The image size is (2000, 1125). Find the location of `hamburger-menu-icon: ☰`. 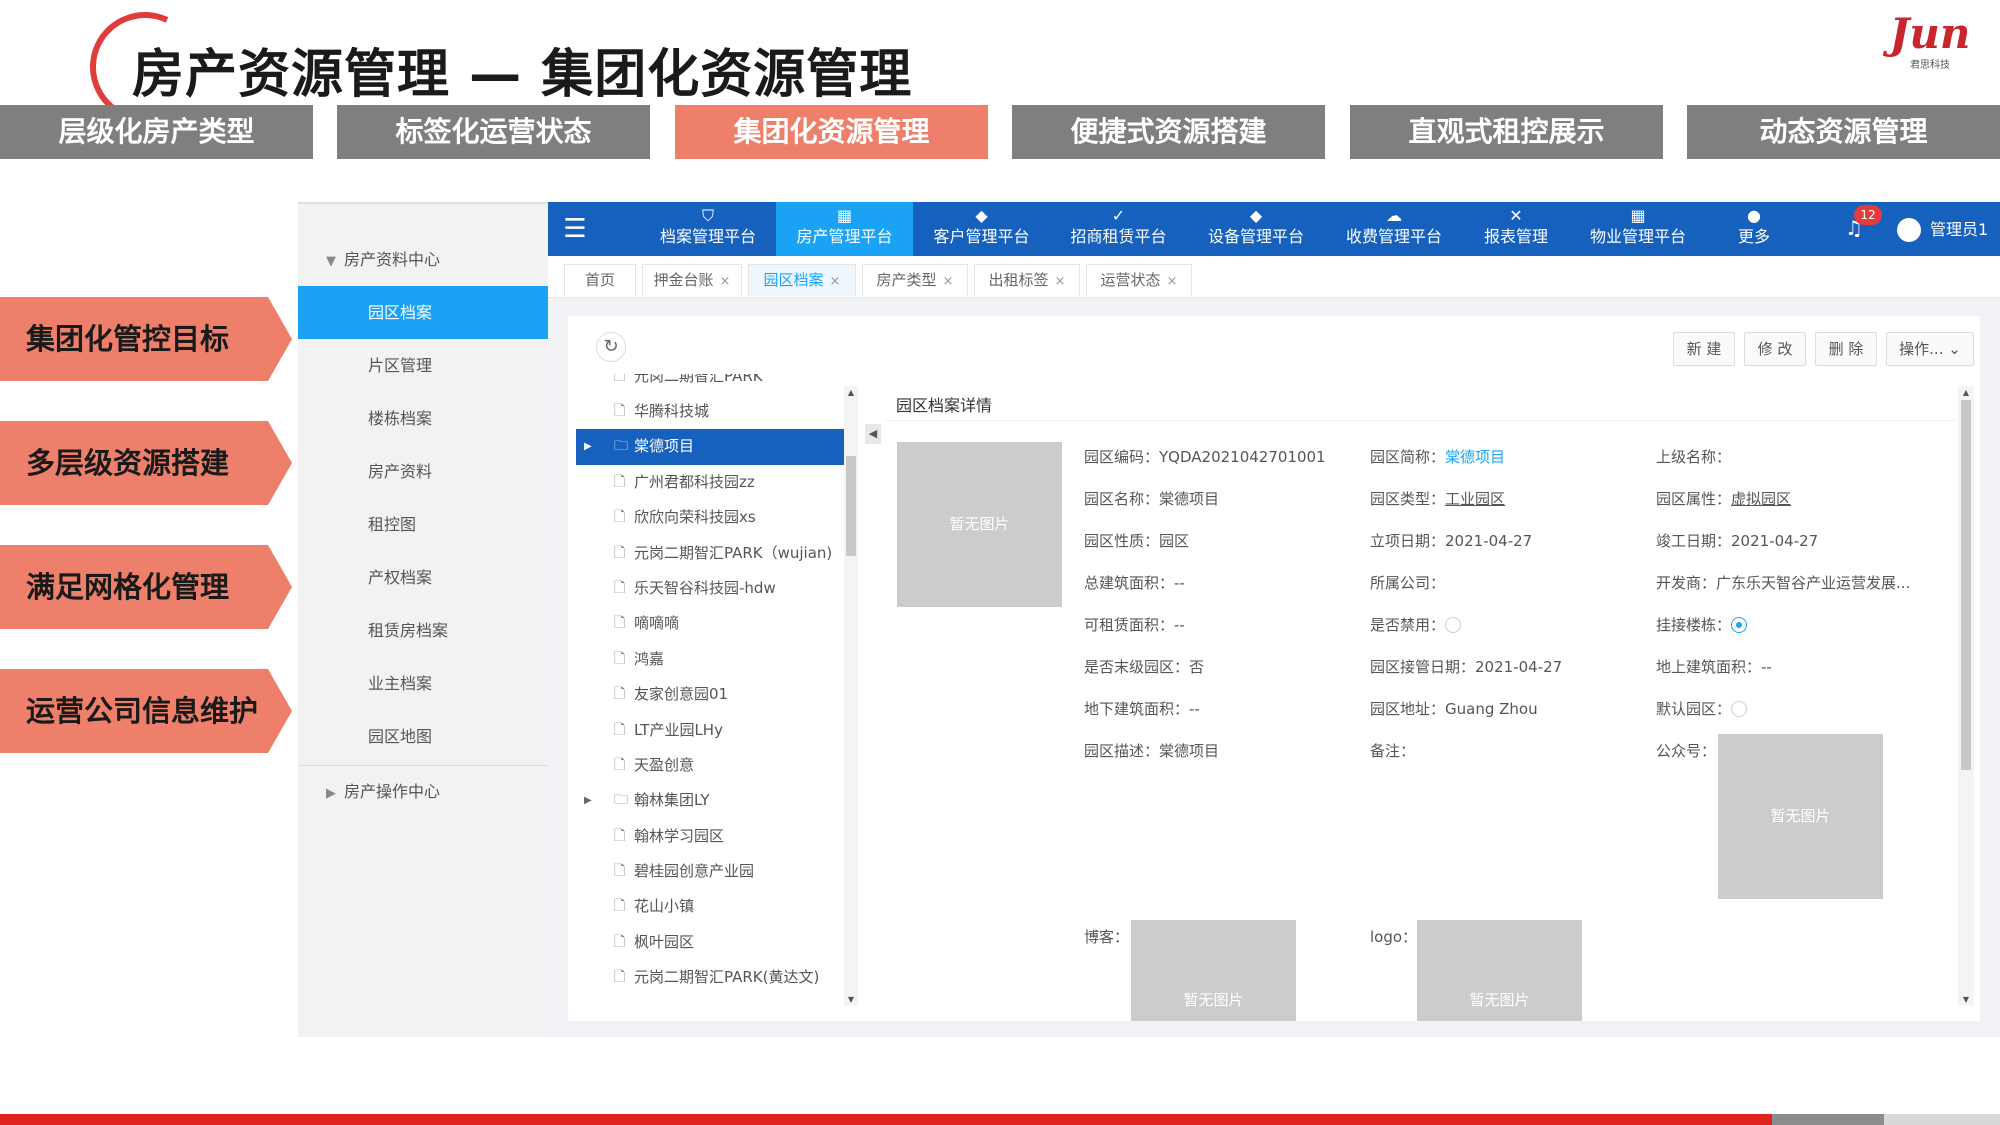

hamburger-menu-icon: ☰ is located at coordinates (575, 229).